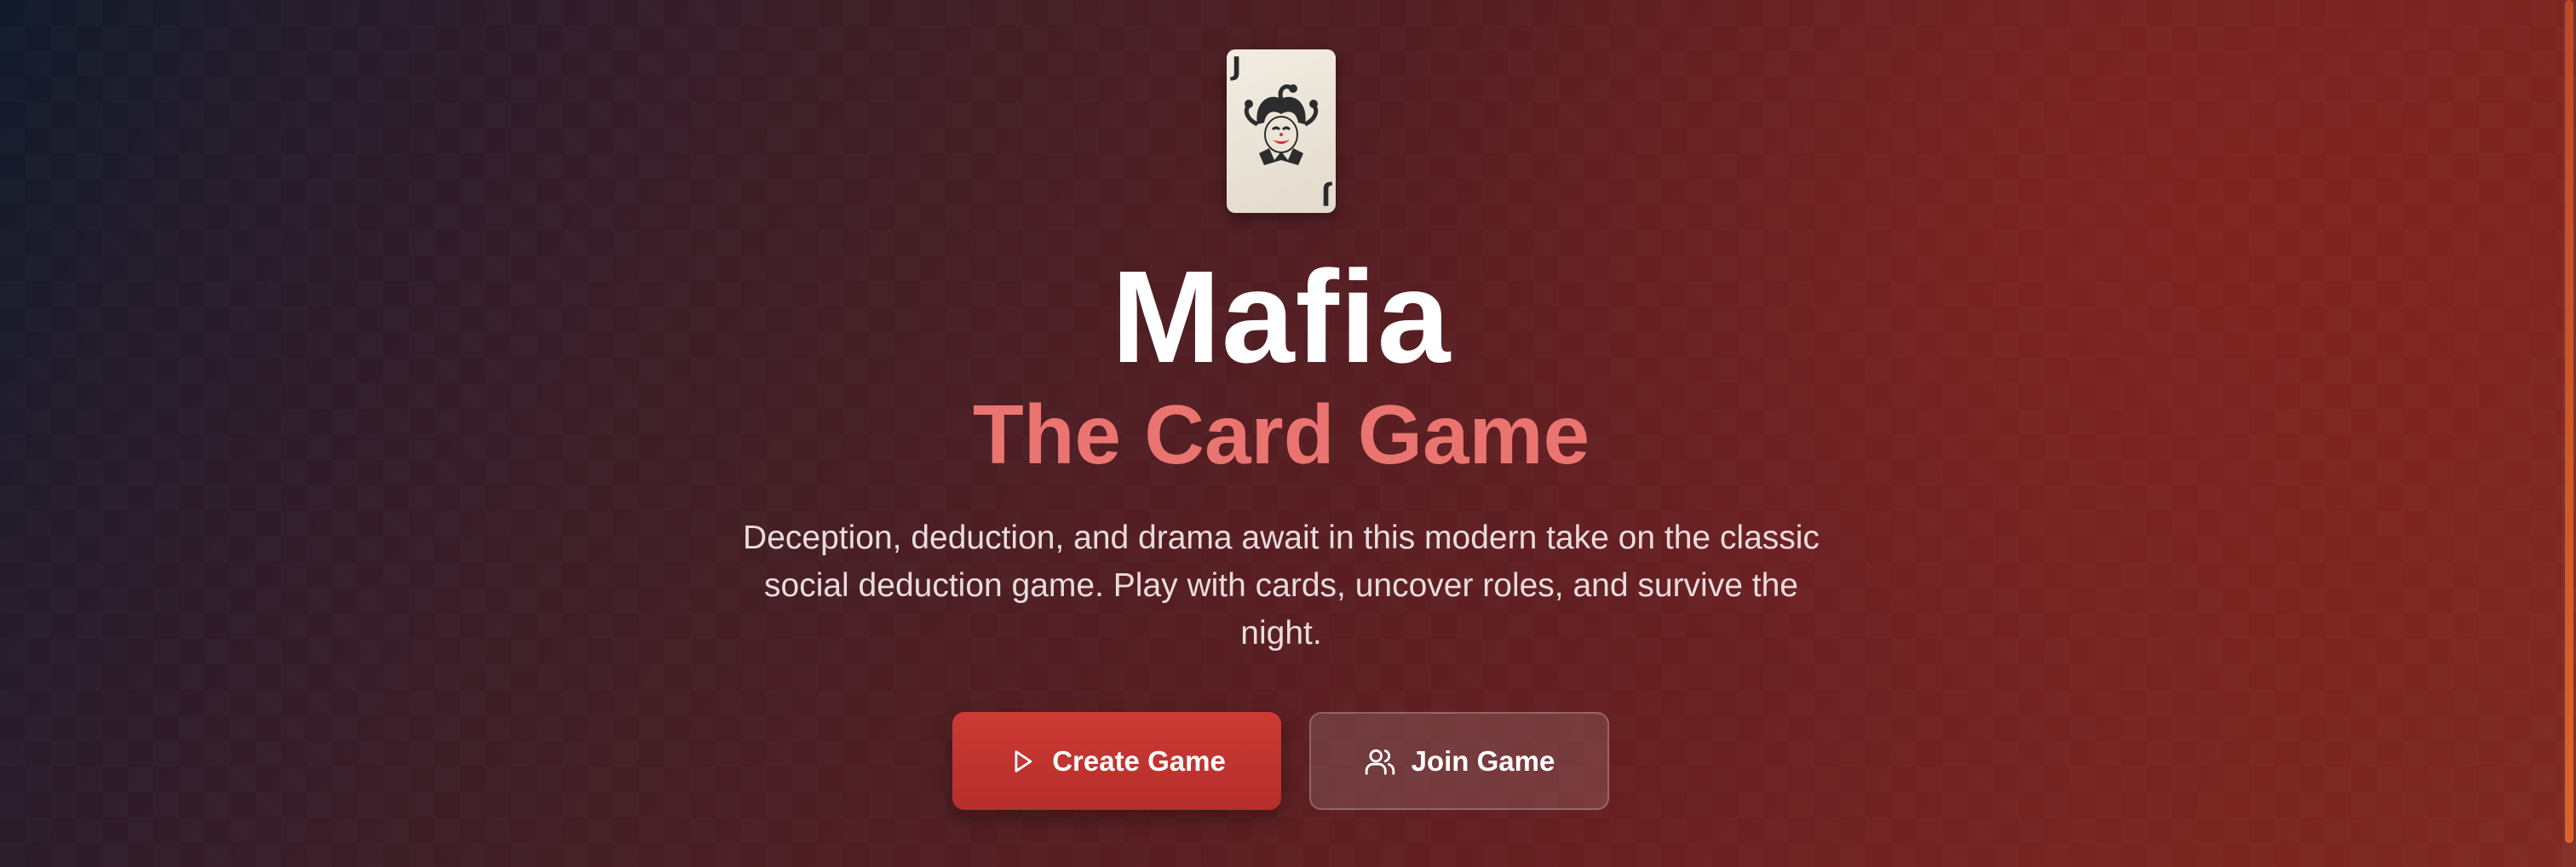 Image resolution: width=2576 pixels, height=867 pixels. What do you see at coordinates (1139, 760) in the screenshot?
I see `create-game-label: Create Game` at bounding box center [1139, 760].